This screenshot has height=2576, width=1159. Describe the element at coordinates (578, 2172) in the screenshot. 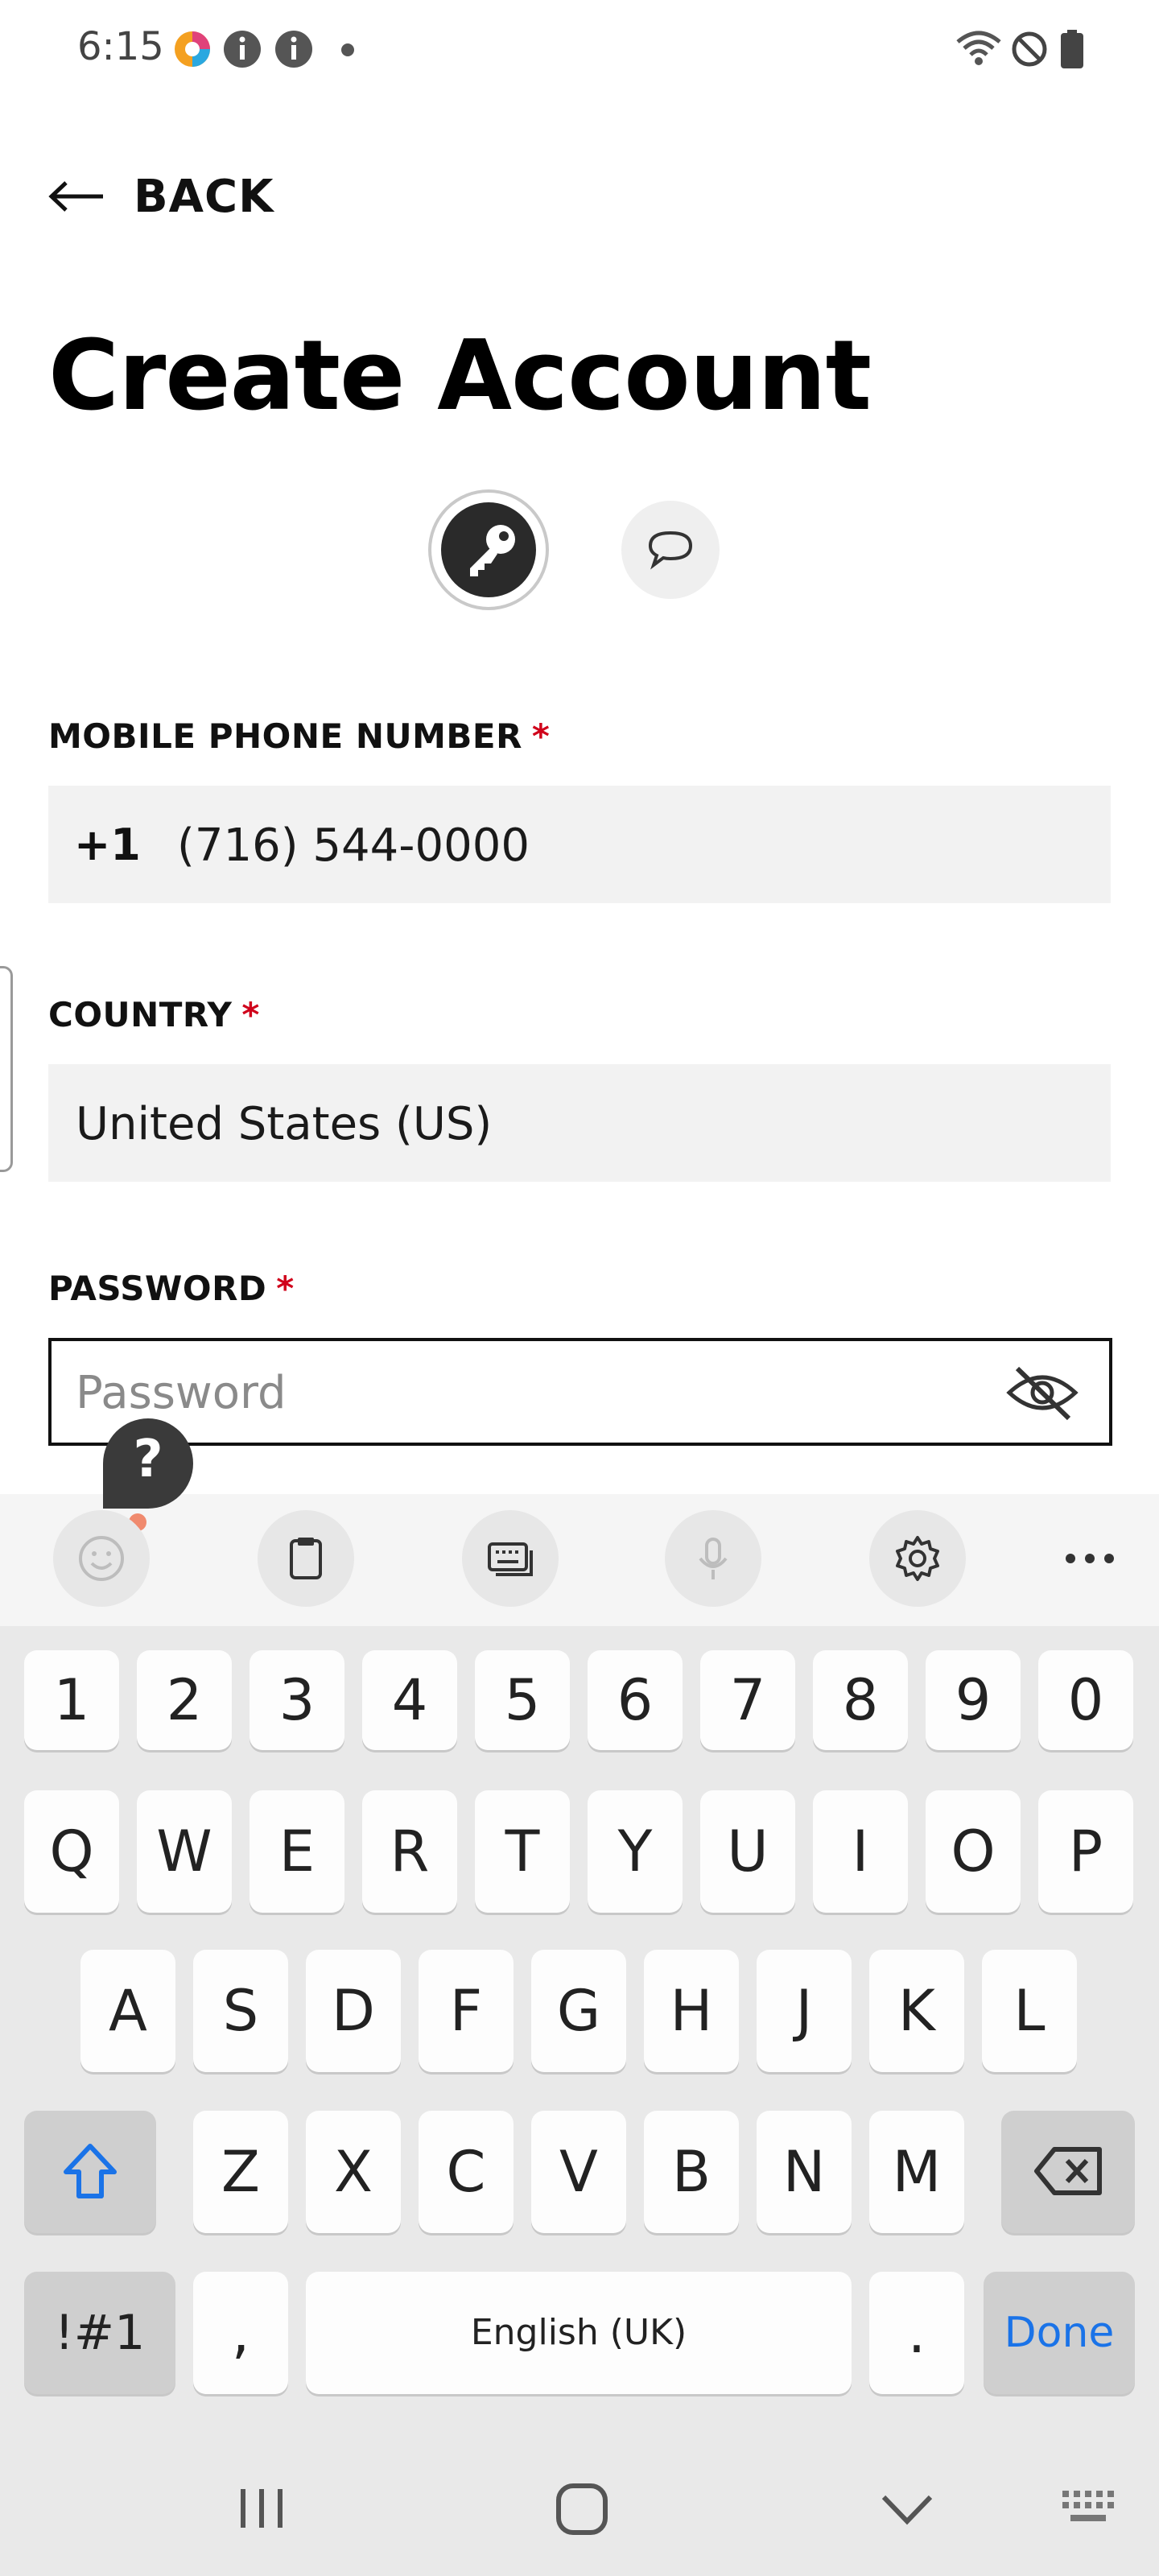

I see `key-v: V` at that location.